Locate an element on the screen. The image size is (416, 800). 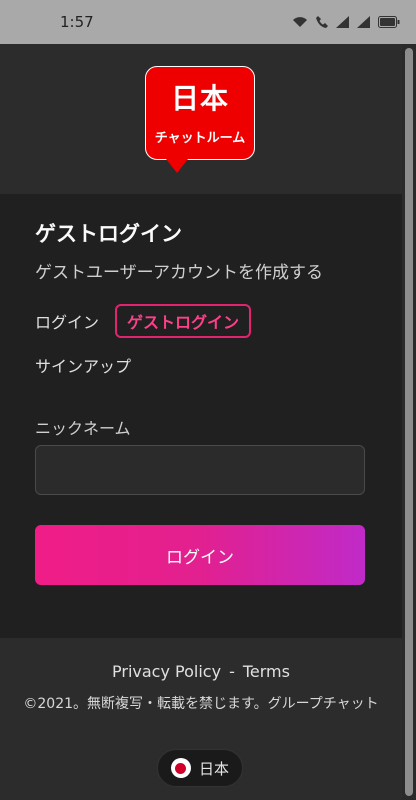
copyright-text: ©2021。無断複写・転載を禁じます。グループチャット is located at coordinates (201, 704).